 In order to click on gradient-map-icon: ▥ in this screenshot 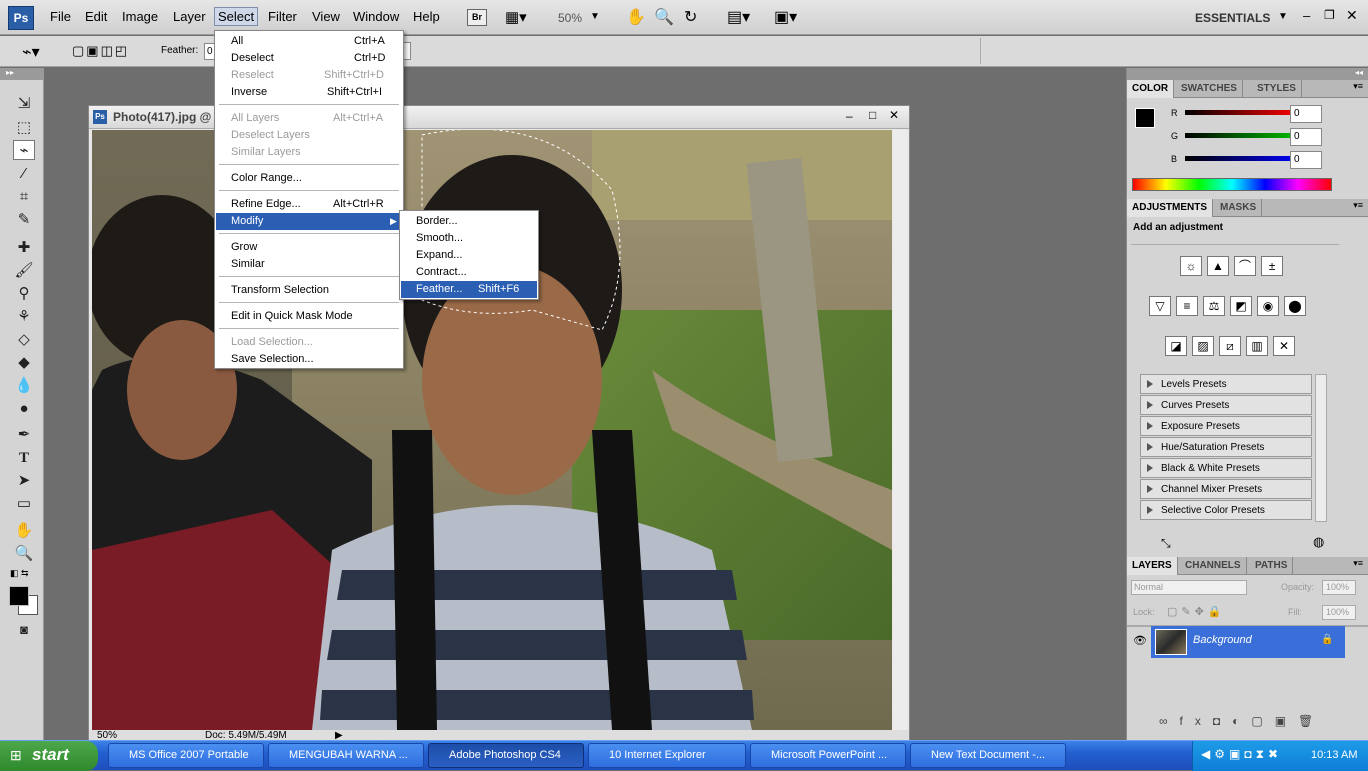, I will do `click(1257, 346)`.